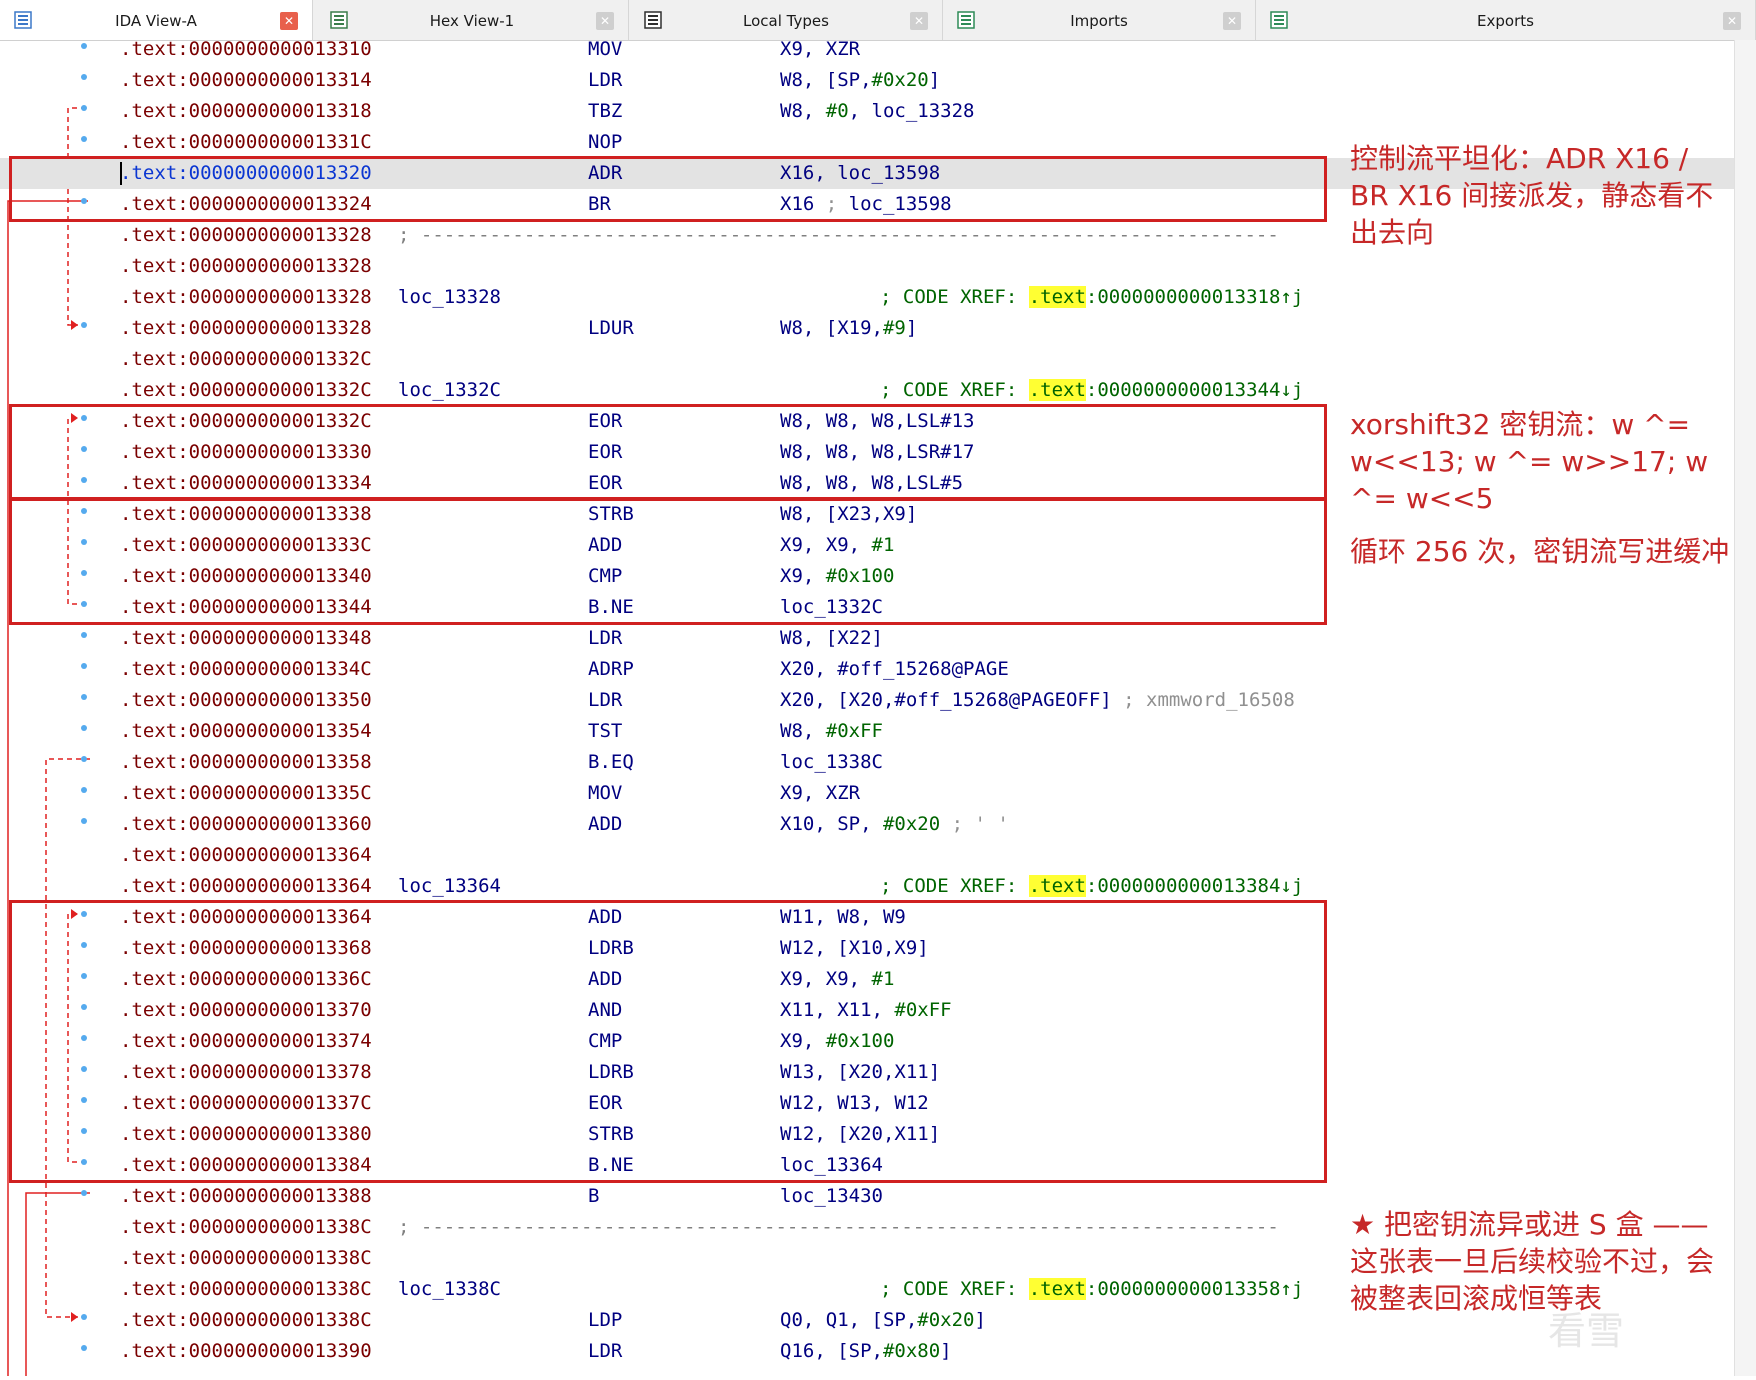 Image resolution: width=1756 pixels, height=1380 pixels. What do you see at coordinates (1091, 886) in the screenshot?
I see `xref-comment: ; CODE XREF: .text:0000000000013384↓j` at bounding box center [1091, 886].